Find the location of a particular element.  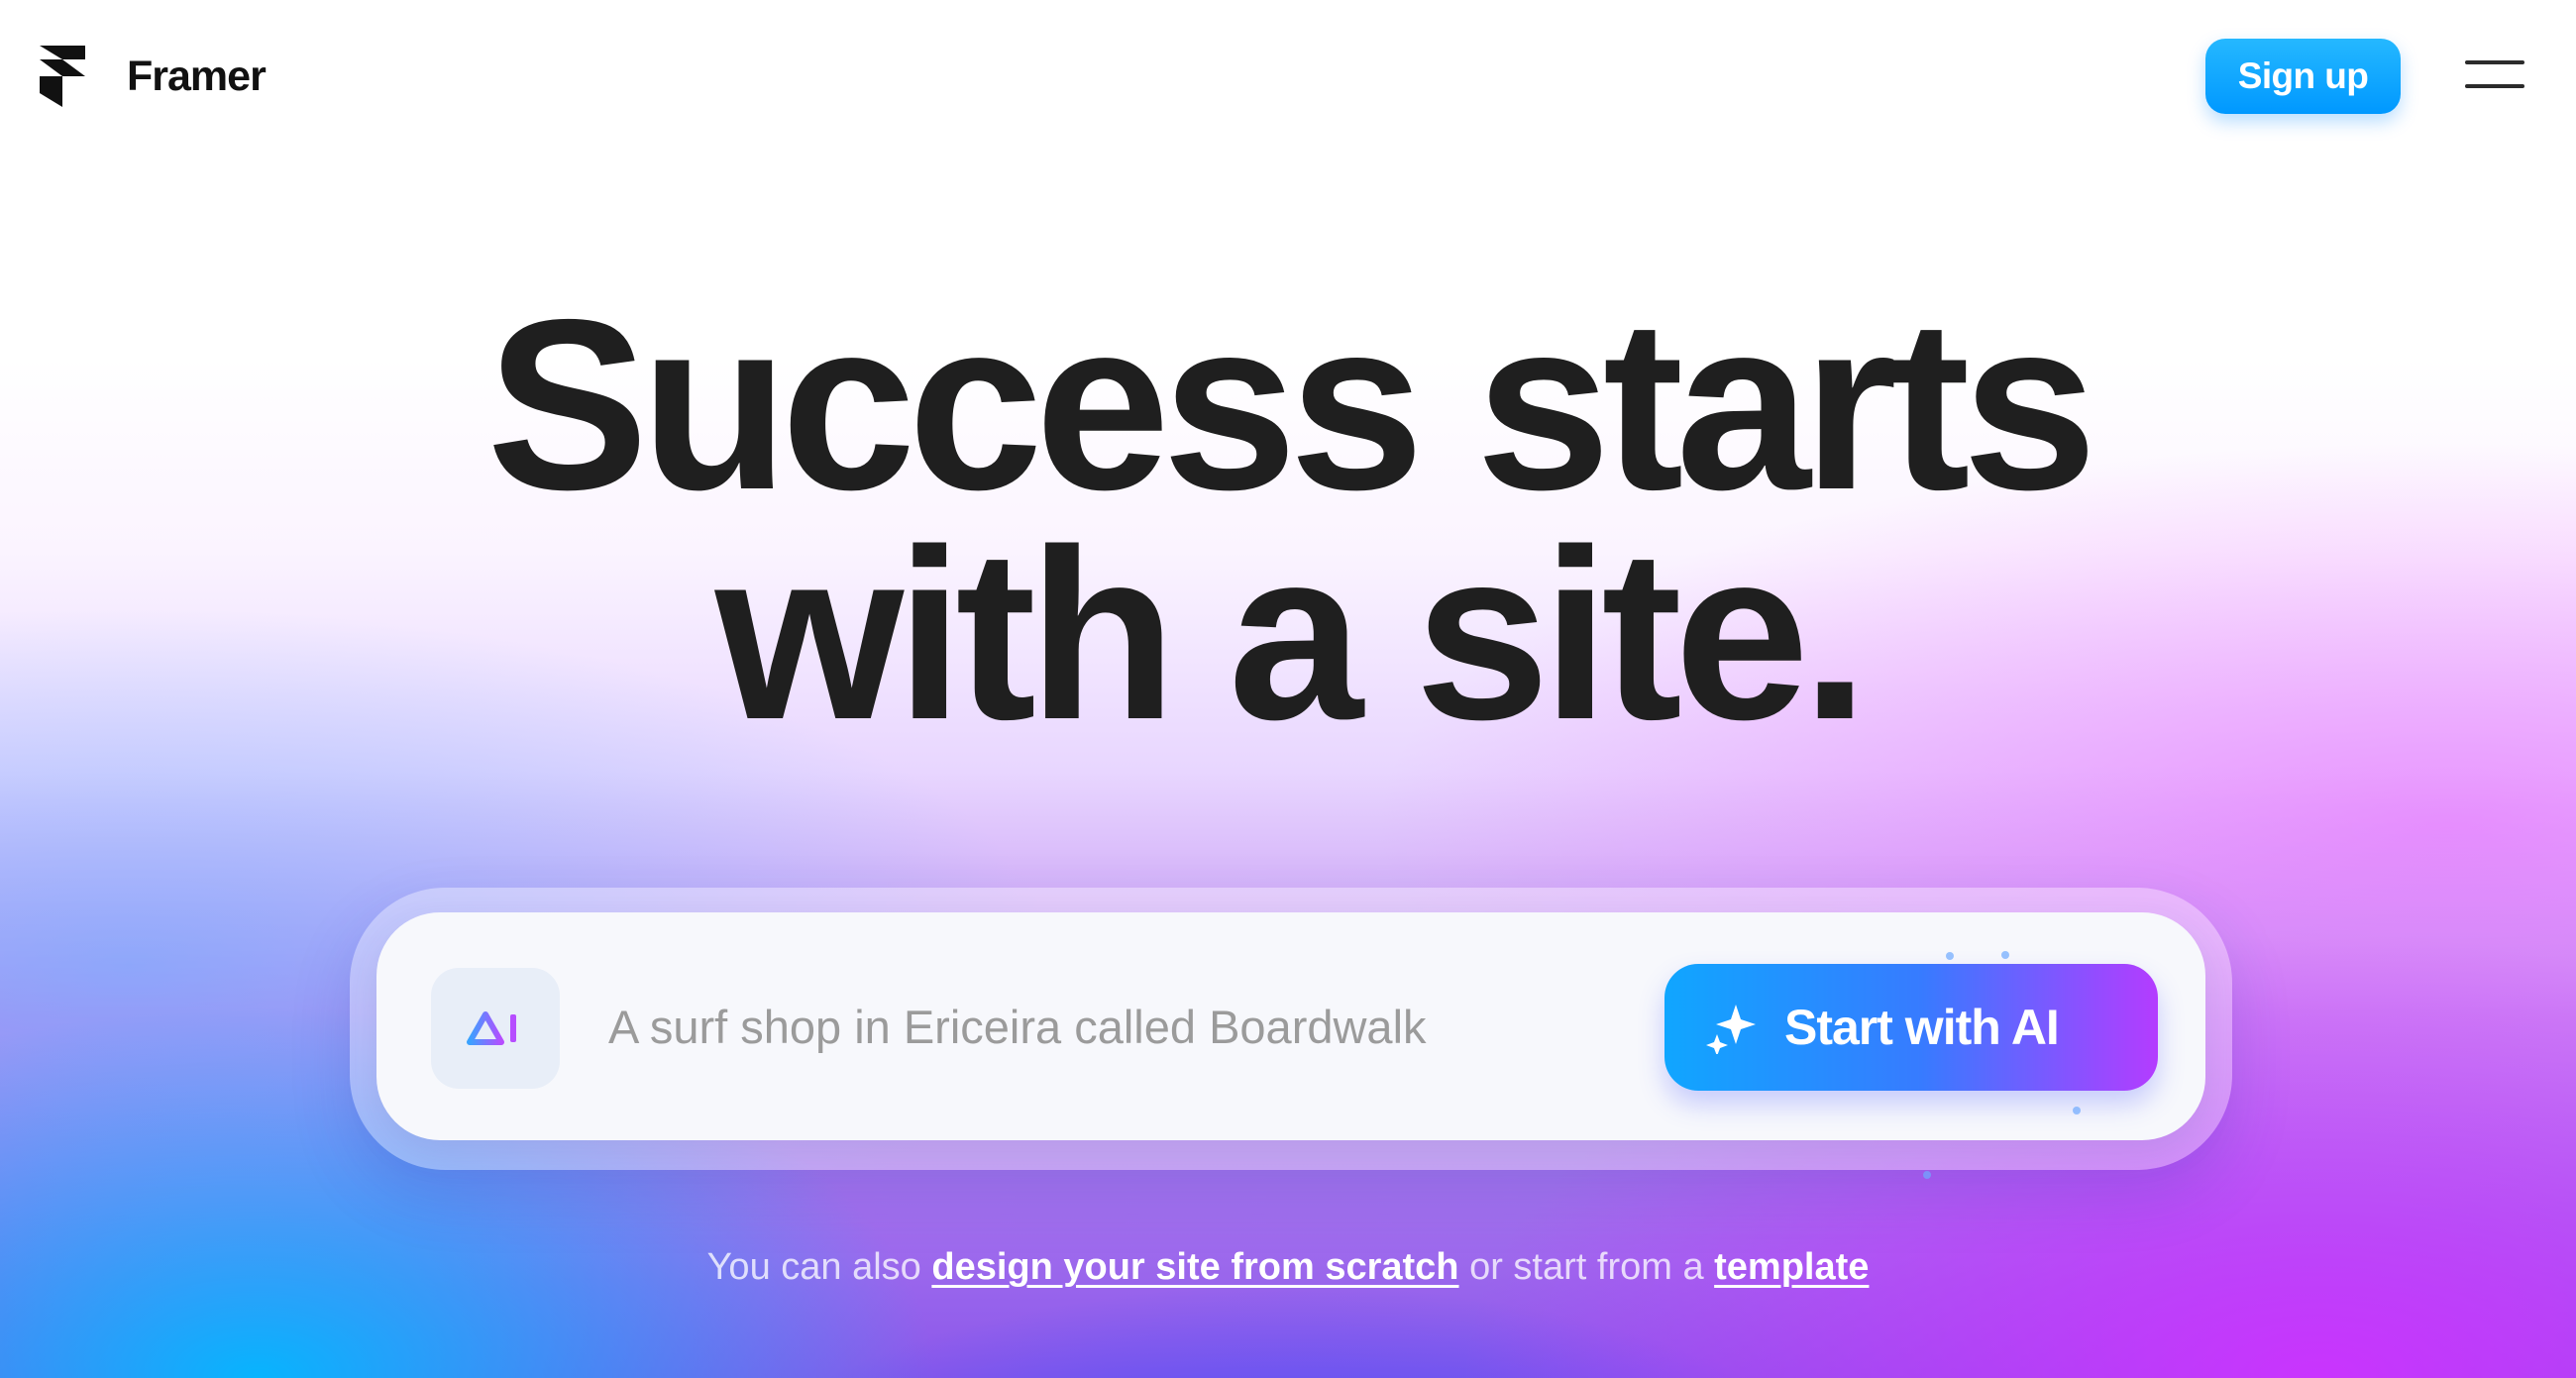

start-with-ai-button: Start with AI is located at coordinates (1911, 1027).